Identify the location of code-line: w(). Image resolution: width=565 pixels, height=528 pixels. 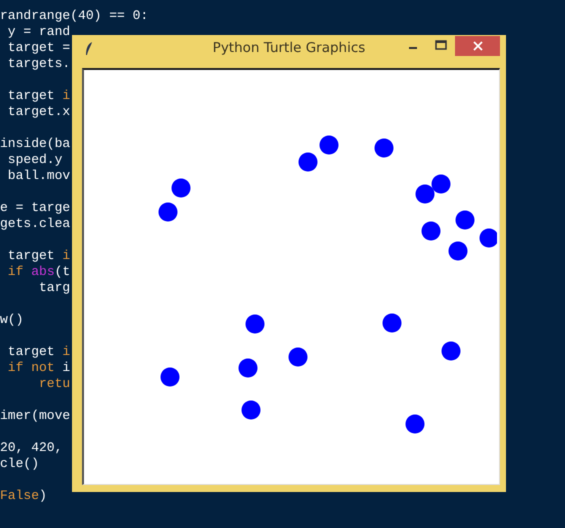
(12, 320).